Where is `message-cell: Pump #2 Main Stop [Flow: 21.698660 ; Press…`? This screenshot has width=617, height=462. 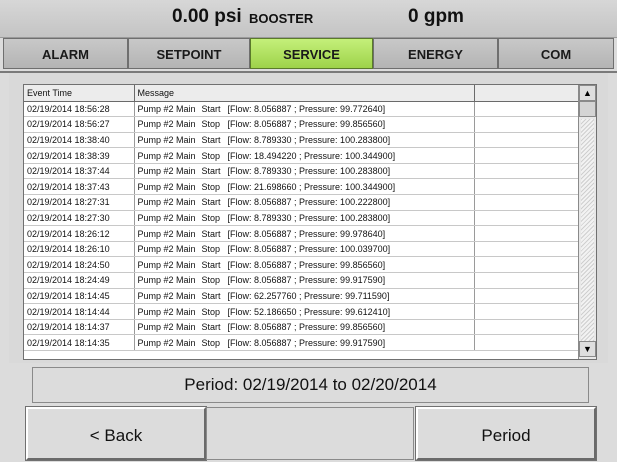
message-cell: Pump #2 Main Stop [Flow: 21.698660 ; Press… is located at coordinates (304, 187).